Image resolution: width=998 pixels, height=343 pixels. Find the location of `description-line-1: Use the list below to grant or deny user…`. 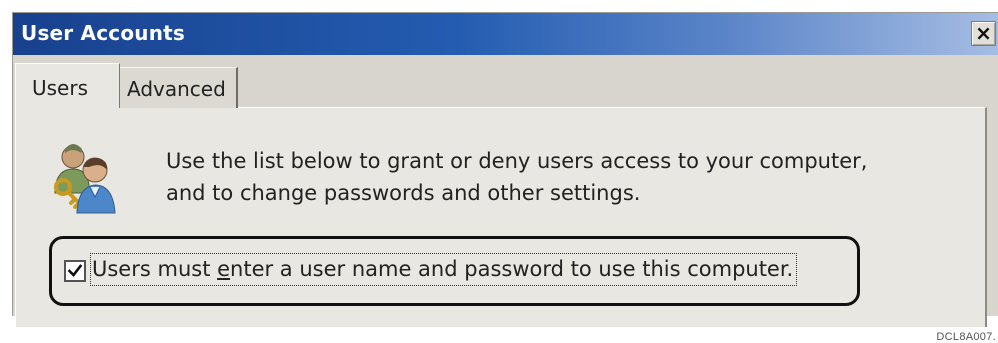

description-line-1: Use the list below to grant or deny user… is located at coordinates (517, 161).